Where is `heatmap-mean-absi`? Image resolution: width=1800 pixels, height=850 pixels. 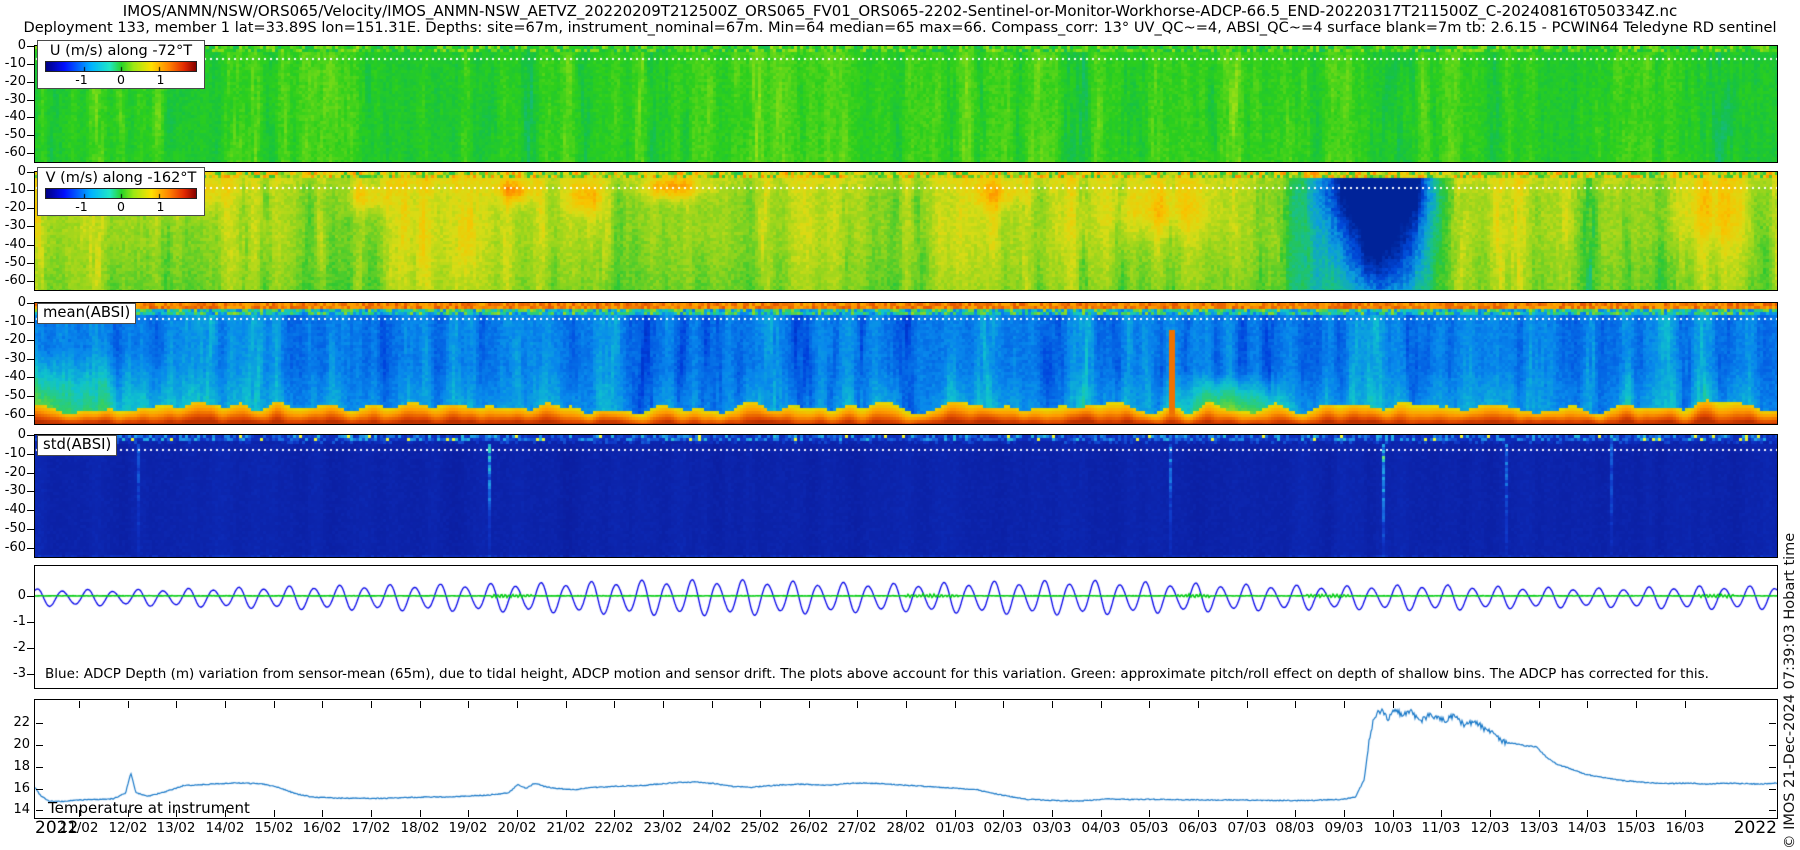 heatmap-mean-absi is located at coordinates (906, 363).